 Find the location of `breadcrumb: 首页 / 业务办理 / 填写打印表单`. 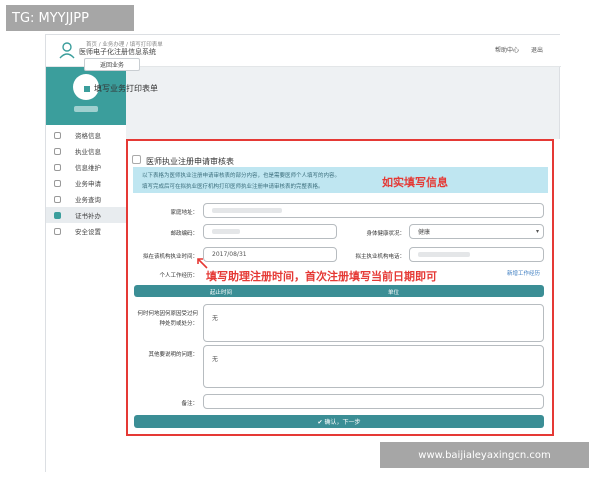

breadcrumb: 首页 / 业务办理 / 填写打印表单 is located at coordinates (124, 45).